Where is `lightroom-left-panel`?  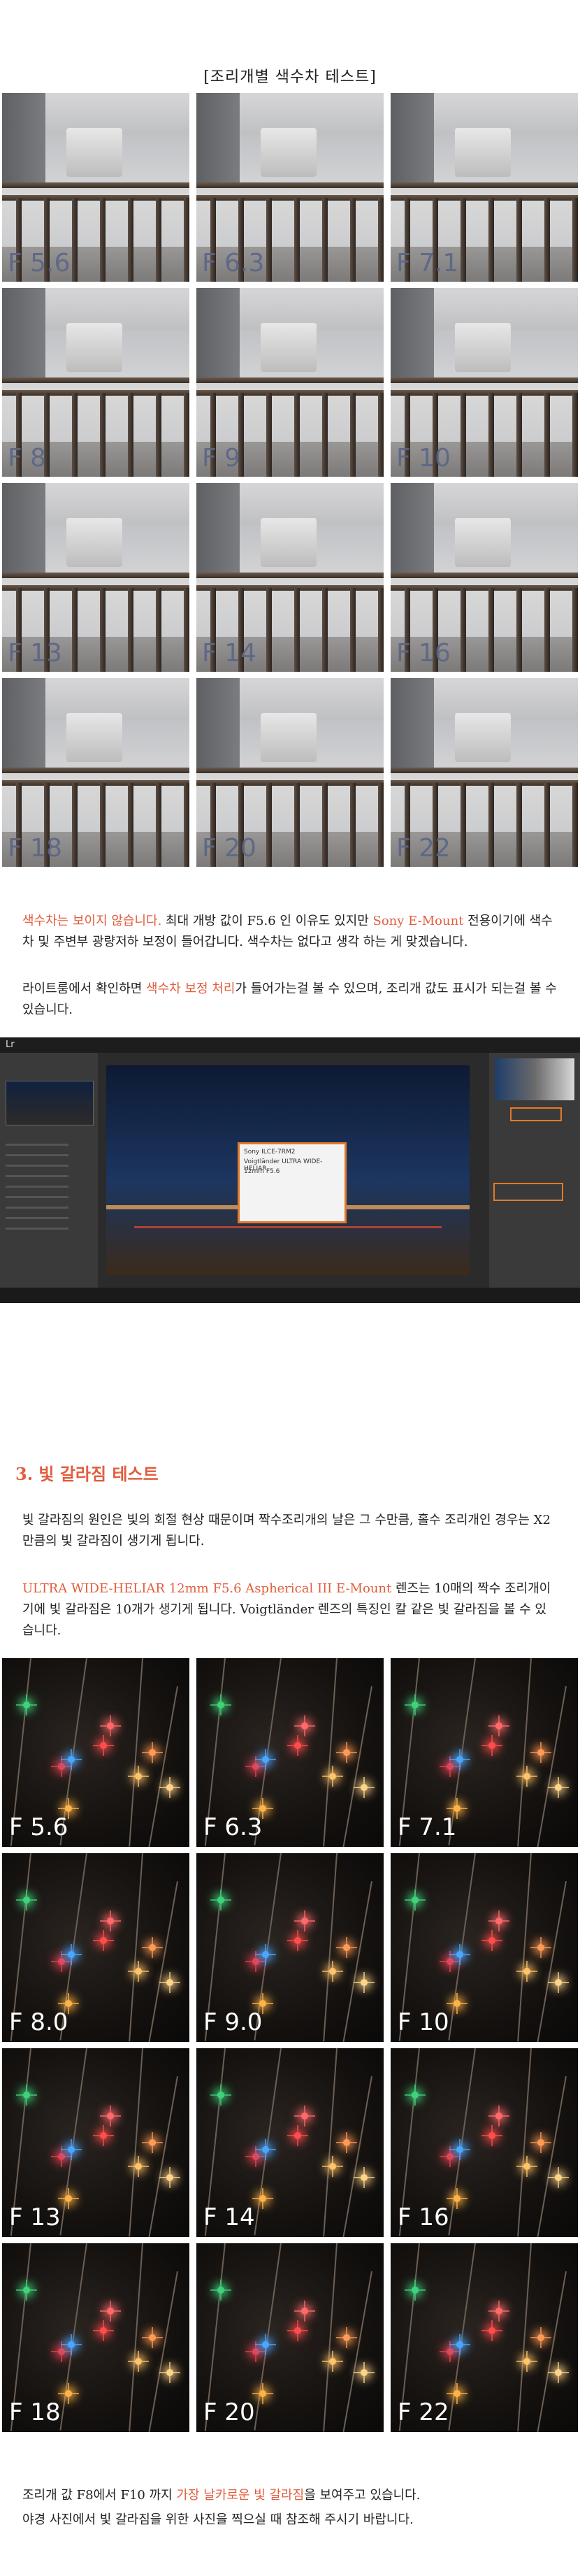
lightroom-left-panel is located at coordinates (49, 1171).